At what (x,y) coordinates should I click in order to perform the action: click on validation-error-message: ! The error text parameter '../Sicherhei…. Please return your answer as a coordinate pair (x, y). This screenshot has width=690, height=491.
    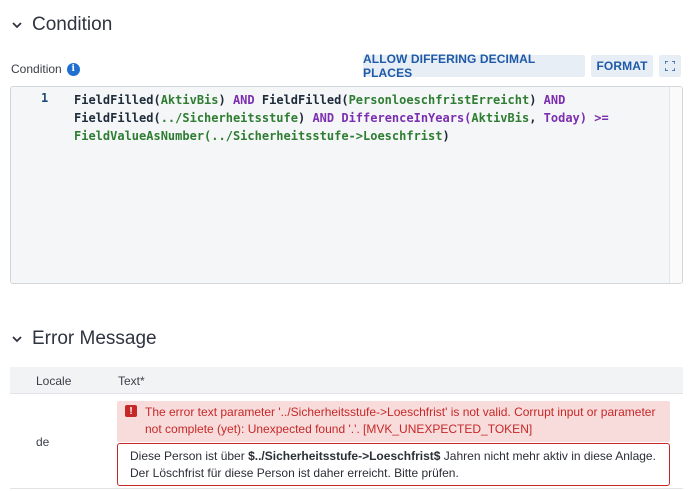
    Looking at the image, I should click on (393, 421).